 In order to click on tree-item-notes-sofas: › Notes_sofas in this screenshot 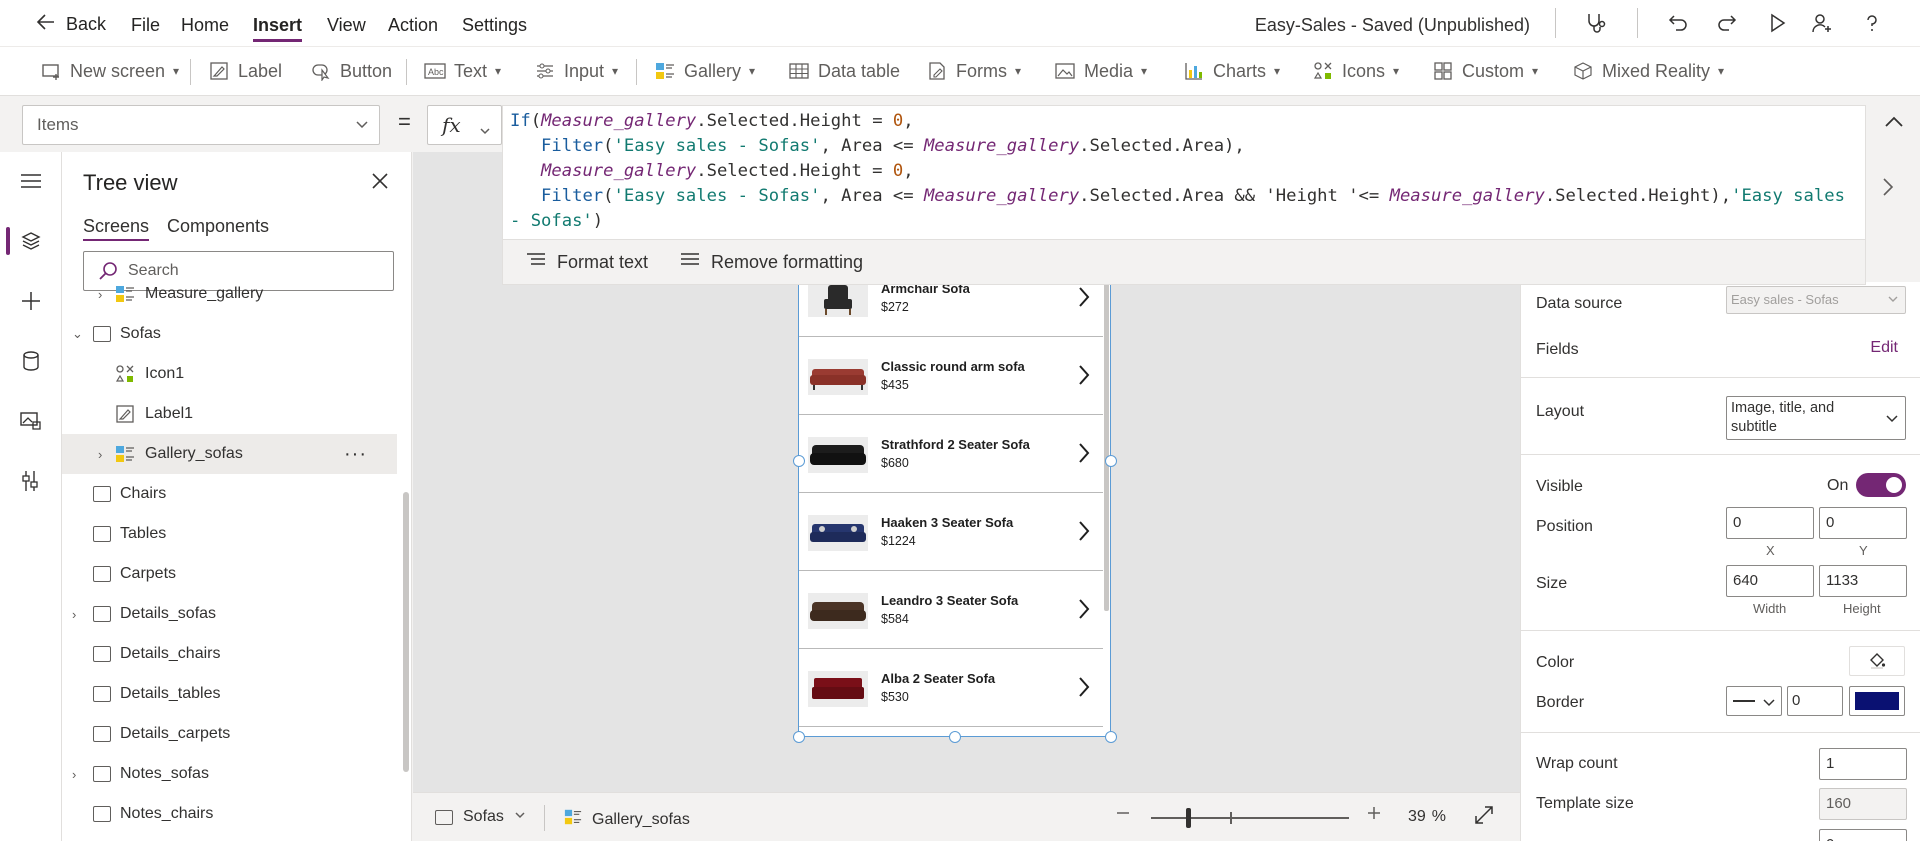, I will do `click(229, 774)`.